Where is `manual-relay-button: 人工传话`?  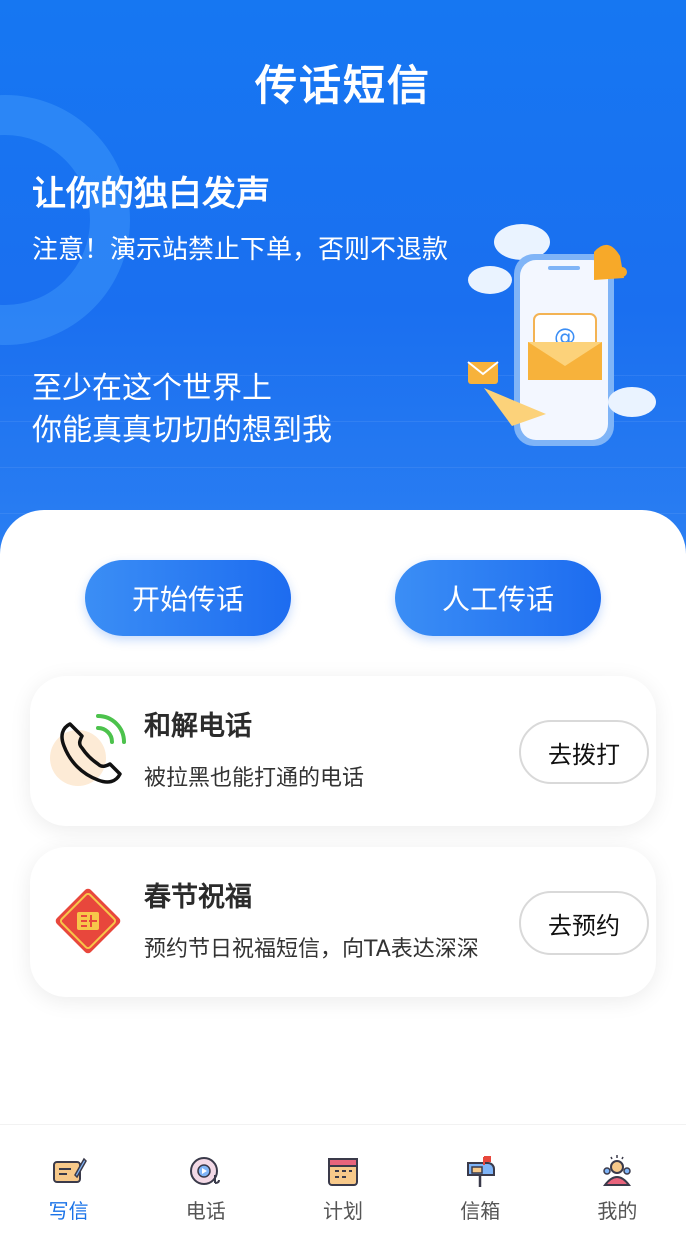 manual-relay-button: 人工传话 is located at coordinates (498, 598).